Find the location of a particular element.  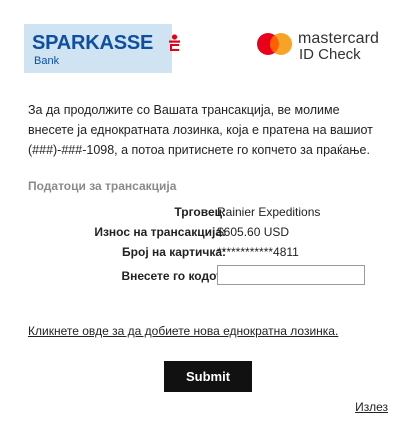

otp-code-input is located at coordinates (291, 275).